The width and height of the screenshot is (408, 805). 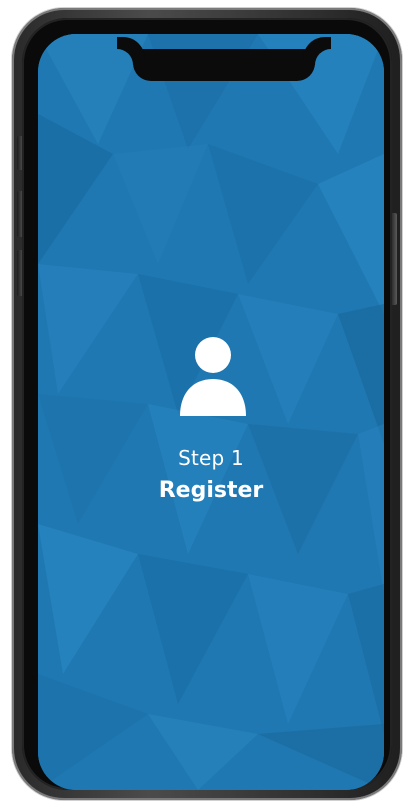 What do you see at coordinates (211, 458) in the screenshot?
I see `step-label: Step 1` at bounding box center [211, 458].